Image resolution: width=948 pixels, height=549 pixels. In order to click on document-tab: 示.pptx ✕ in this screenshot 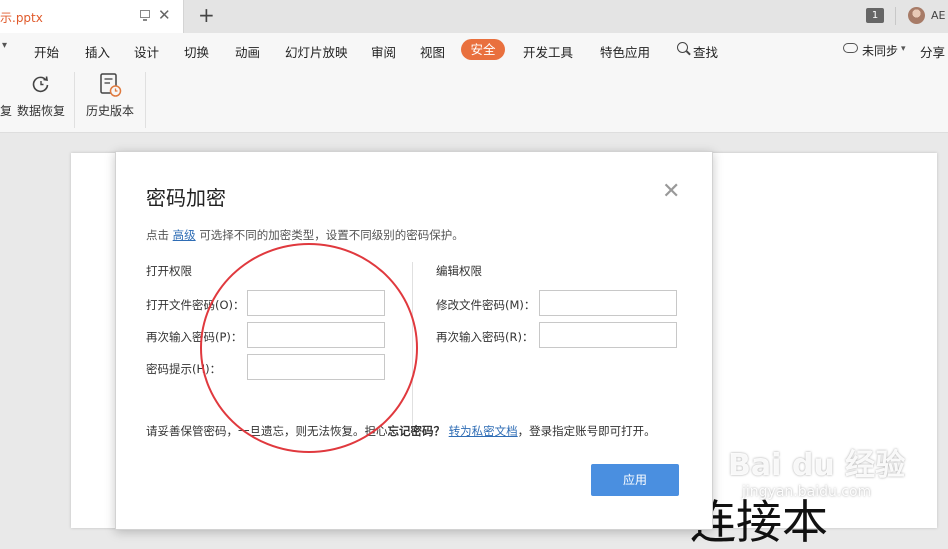, I will do `click(92, 16)`.